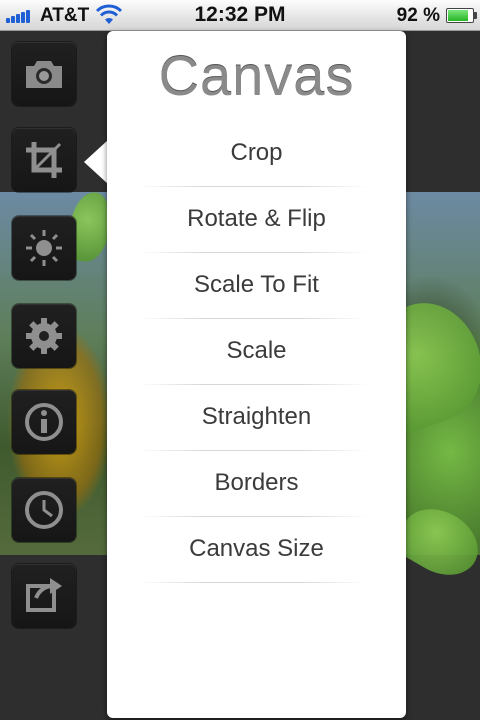 The height and width of the screenshot is (720, 480). I want to click on gear-icon, so click(44, 336).